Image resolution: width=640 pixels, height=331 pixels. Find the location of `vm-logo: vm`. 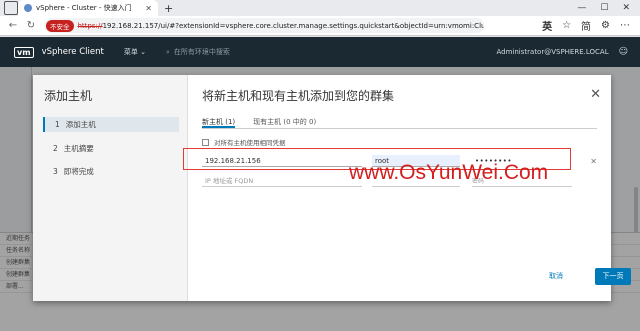

vm-logo: vm is located at coordinates (24, 52).